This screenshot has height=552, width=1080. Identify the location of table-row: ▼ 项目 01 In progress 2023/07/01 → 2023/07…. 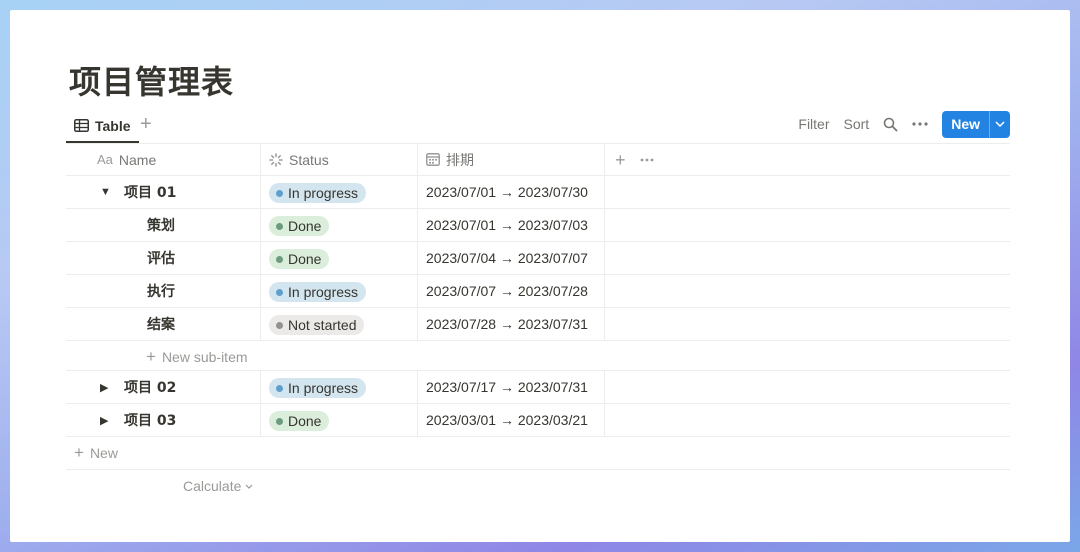
(538, 192).